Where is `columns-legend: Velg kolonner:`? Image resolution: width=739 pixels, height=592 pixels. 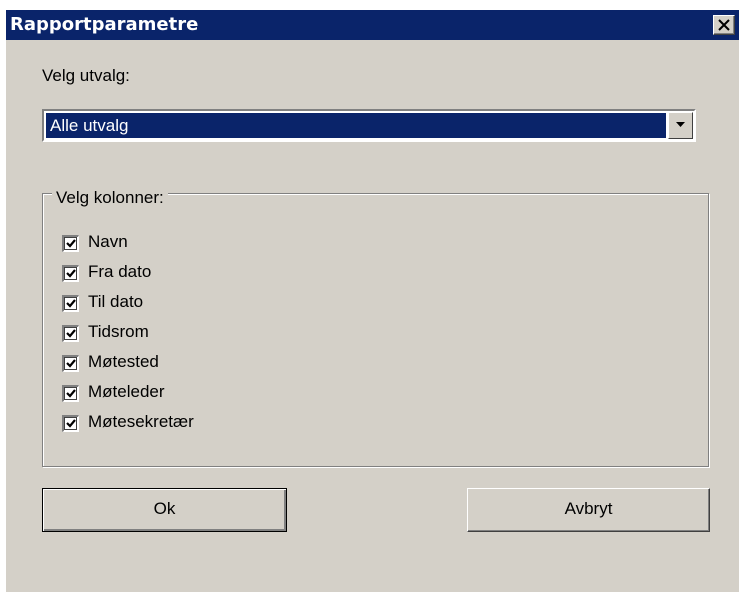
columns-legend: Velg kolonner: is located at coordinates (110, 198).